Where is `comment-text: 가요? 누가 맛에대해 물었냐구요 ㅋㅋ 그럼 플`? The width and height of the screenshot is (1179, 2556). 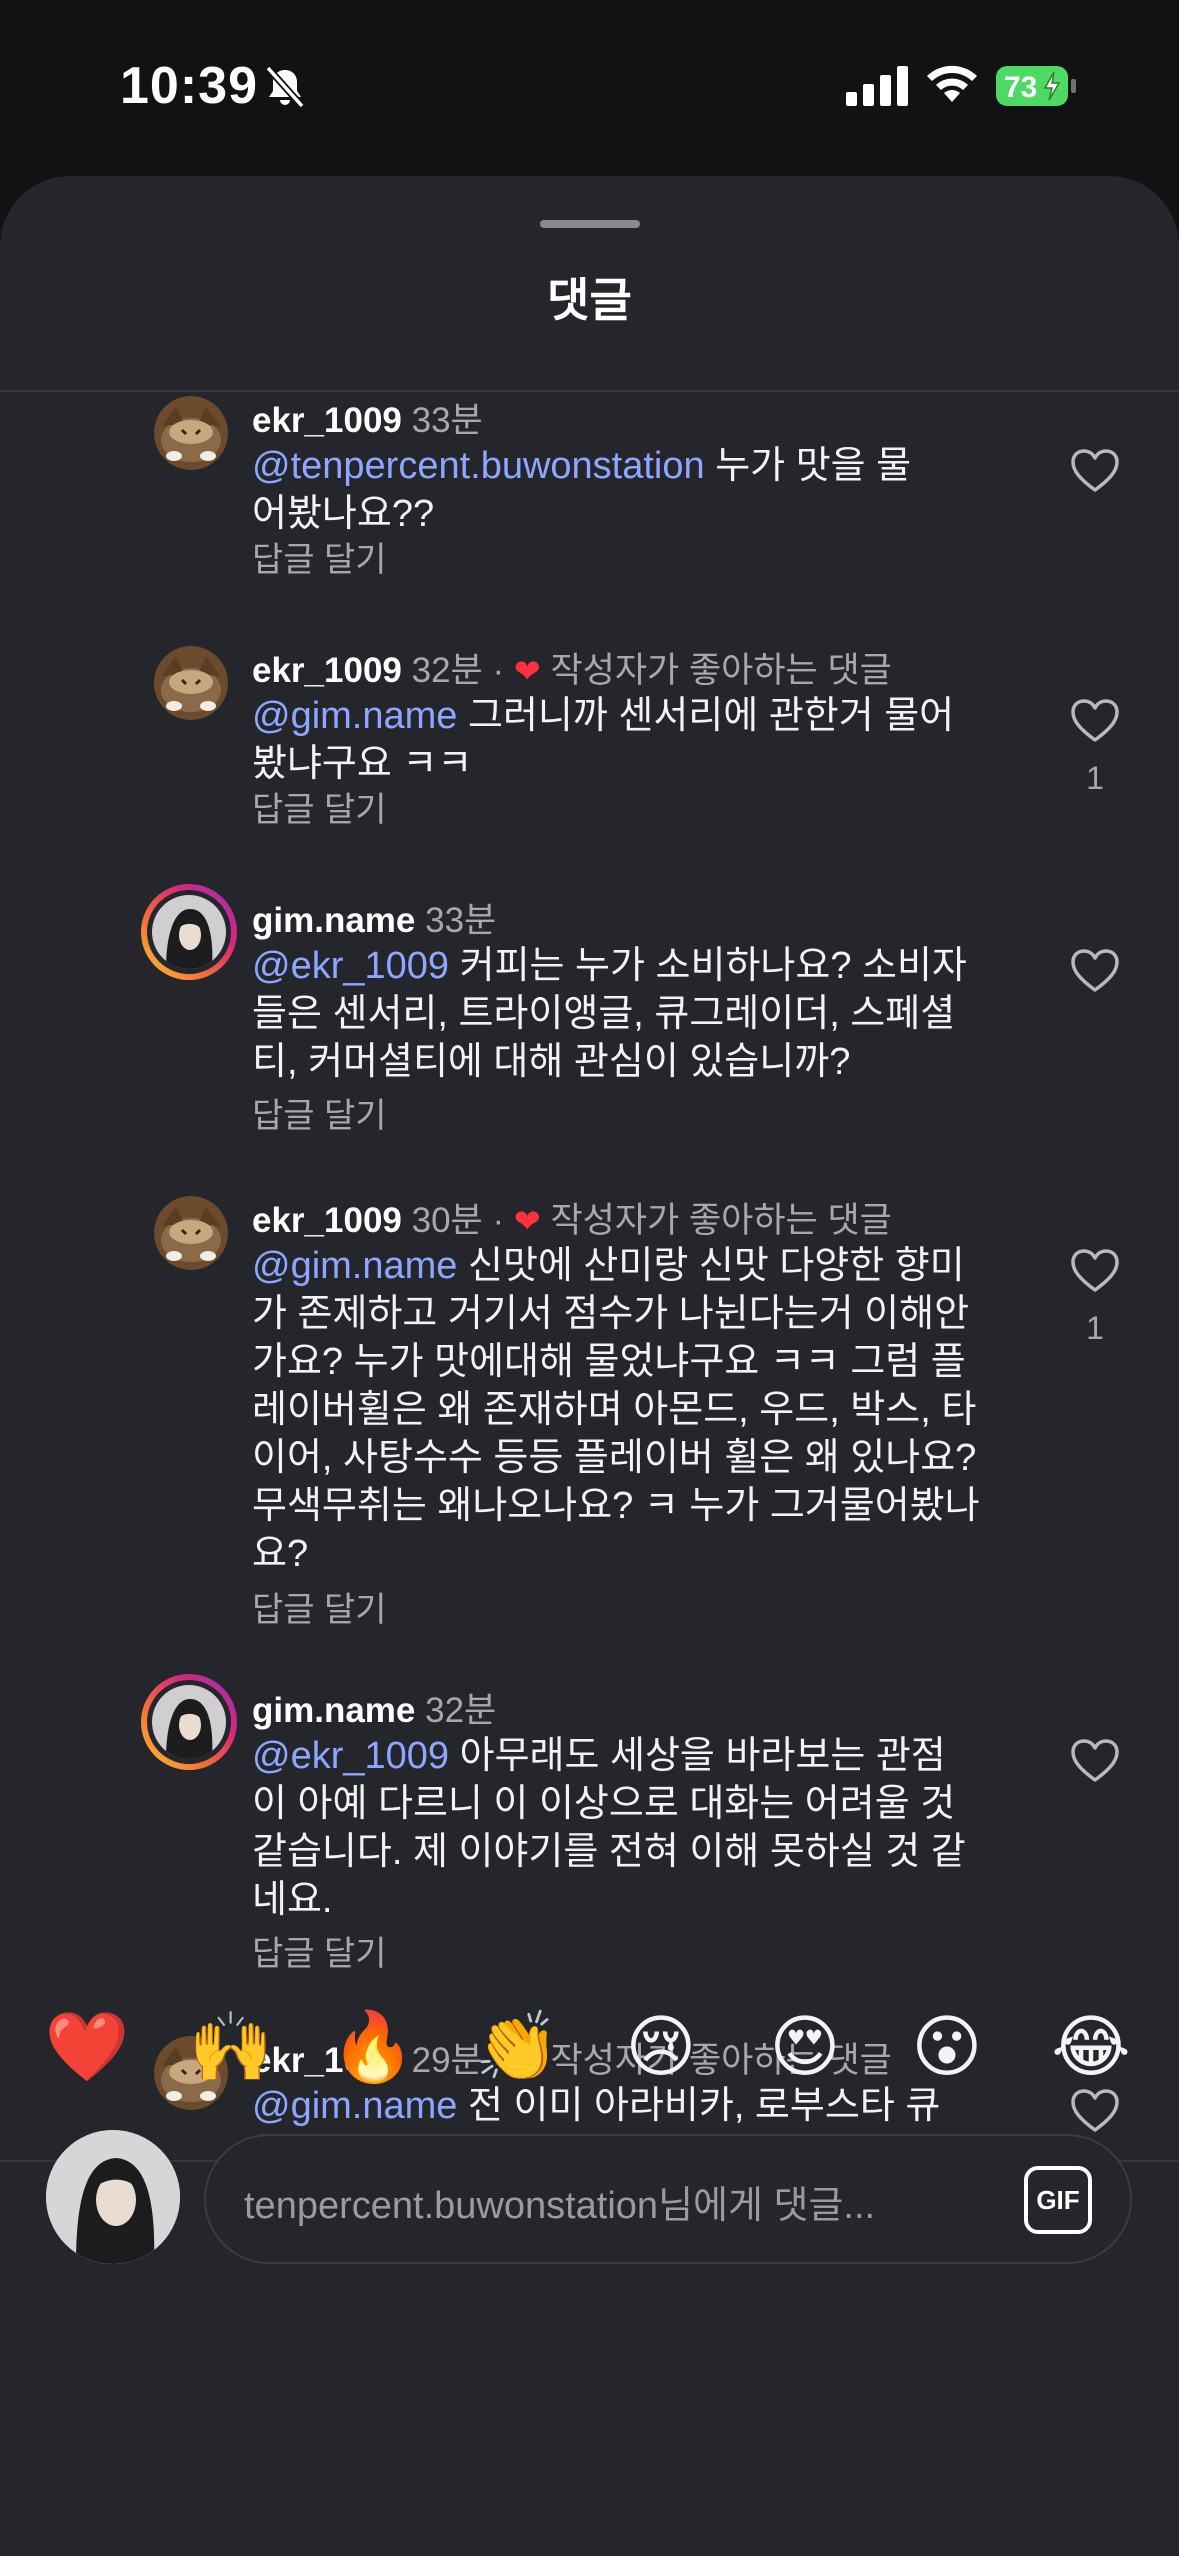 comment-text: 가요? 누가 맛에대해 물었냐구요 ㅋㅋ 그럼 플 is located at coordinates (609, 1362).